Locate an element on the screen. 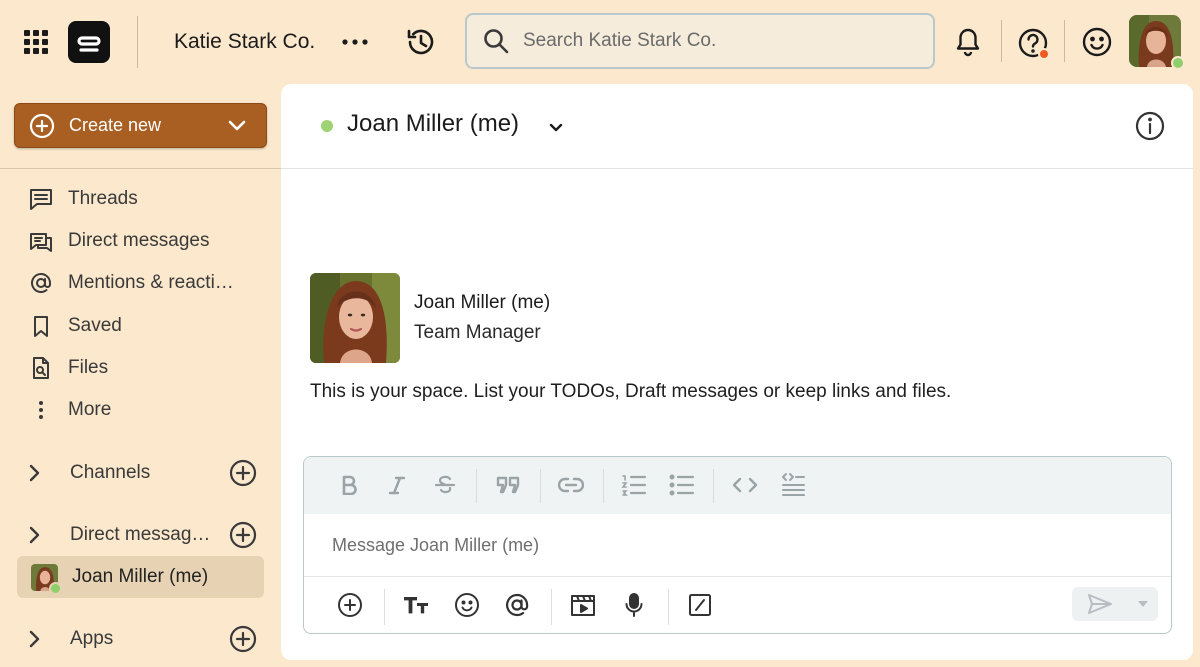  presence-indicator is located at coordinates (327, 126).